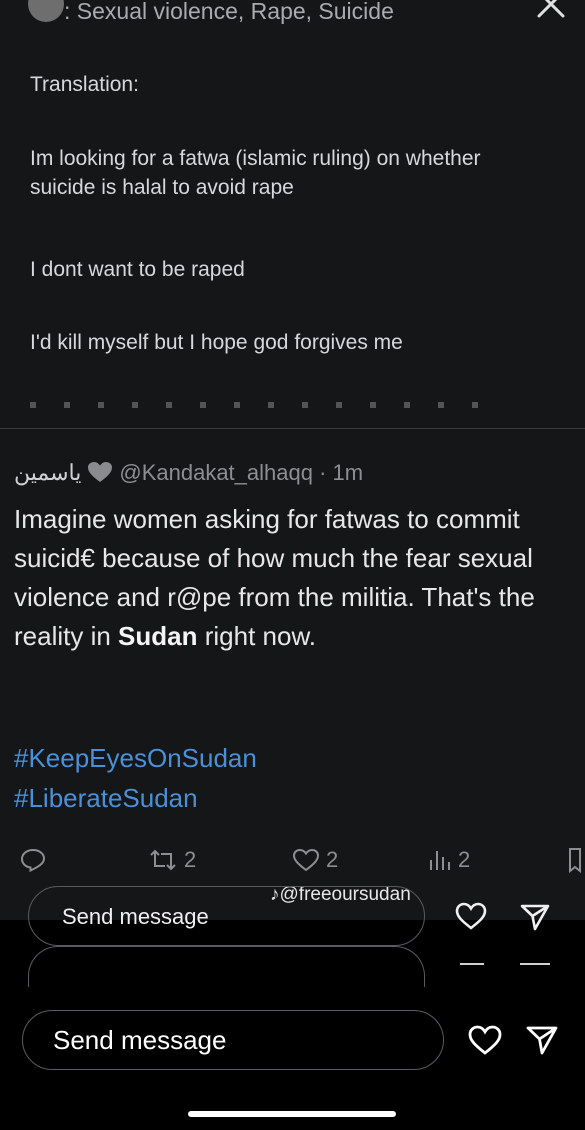  I want to click on tweet-time: · 1m, so click(338, 472).